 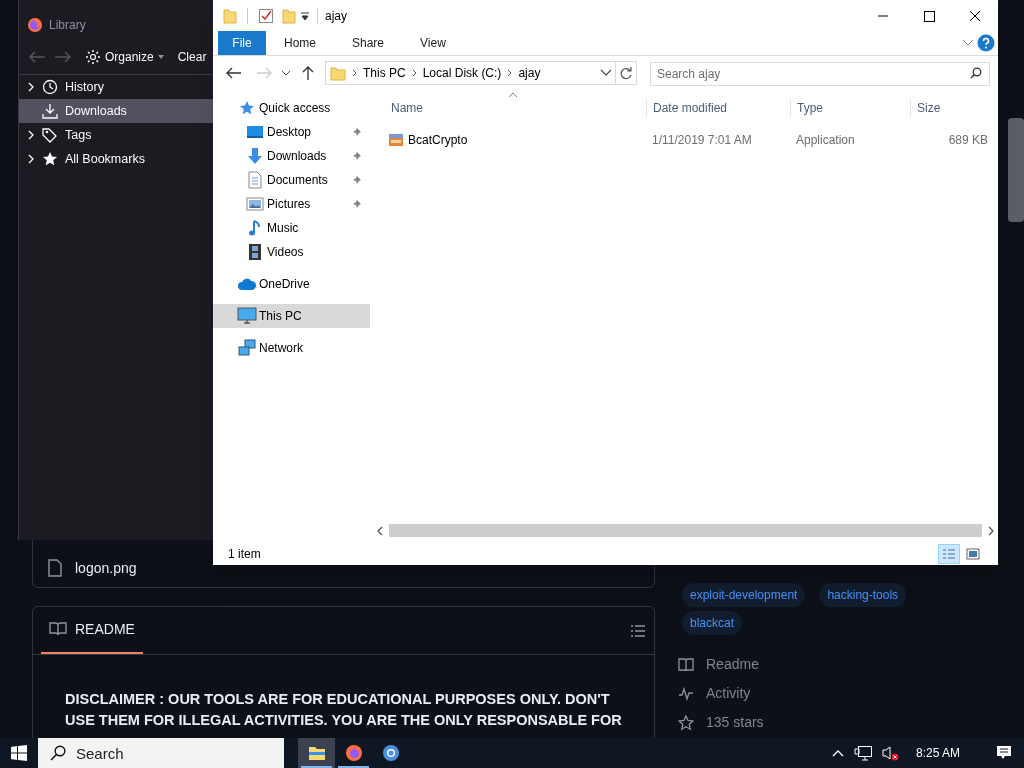 I want to click on clear-button: Clear, so click(x=192, y=57).